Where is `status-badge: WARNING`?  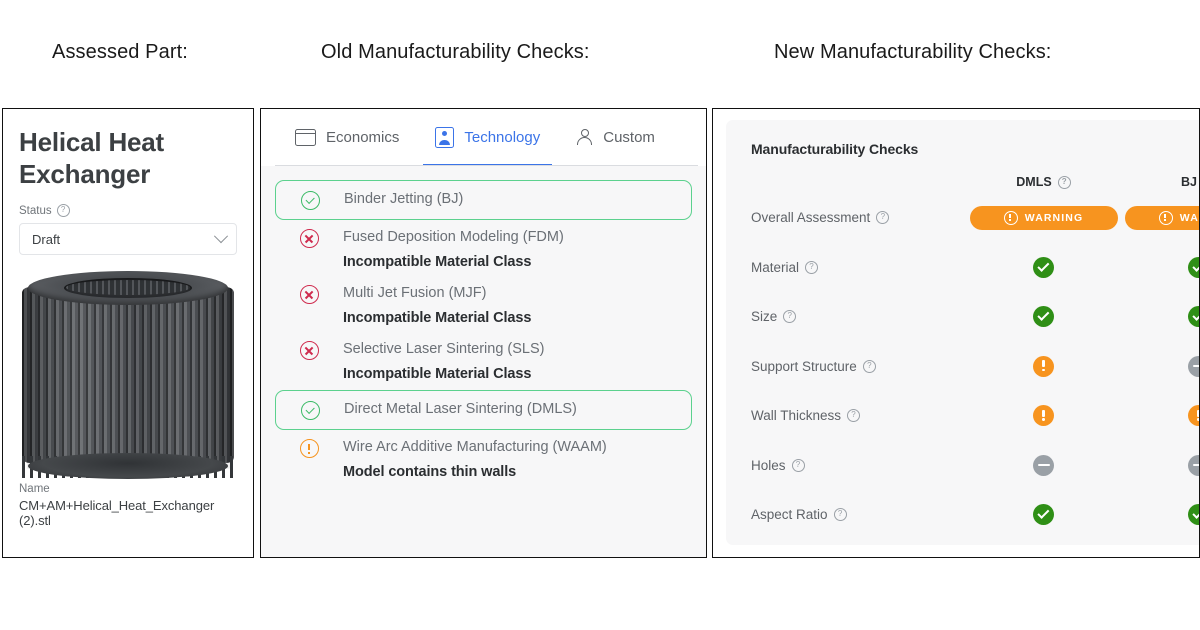 status-badge: WARNING is located at coordinates (1161, 217).